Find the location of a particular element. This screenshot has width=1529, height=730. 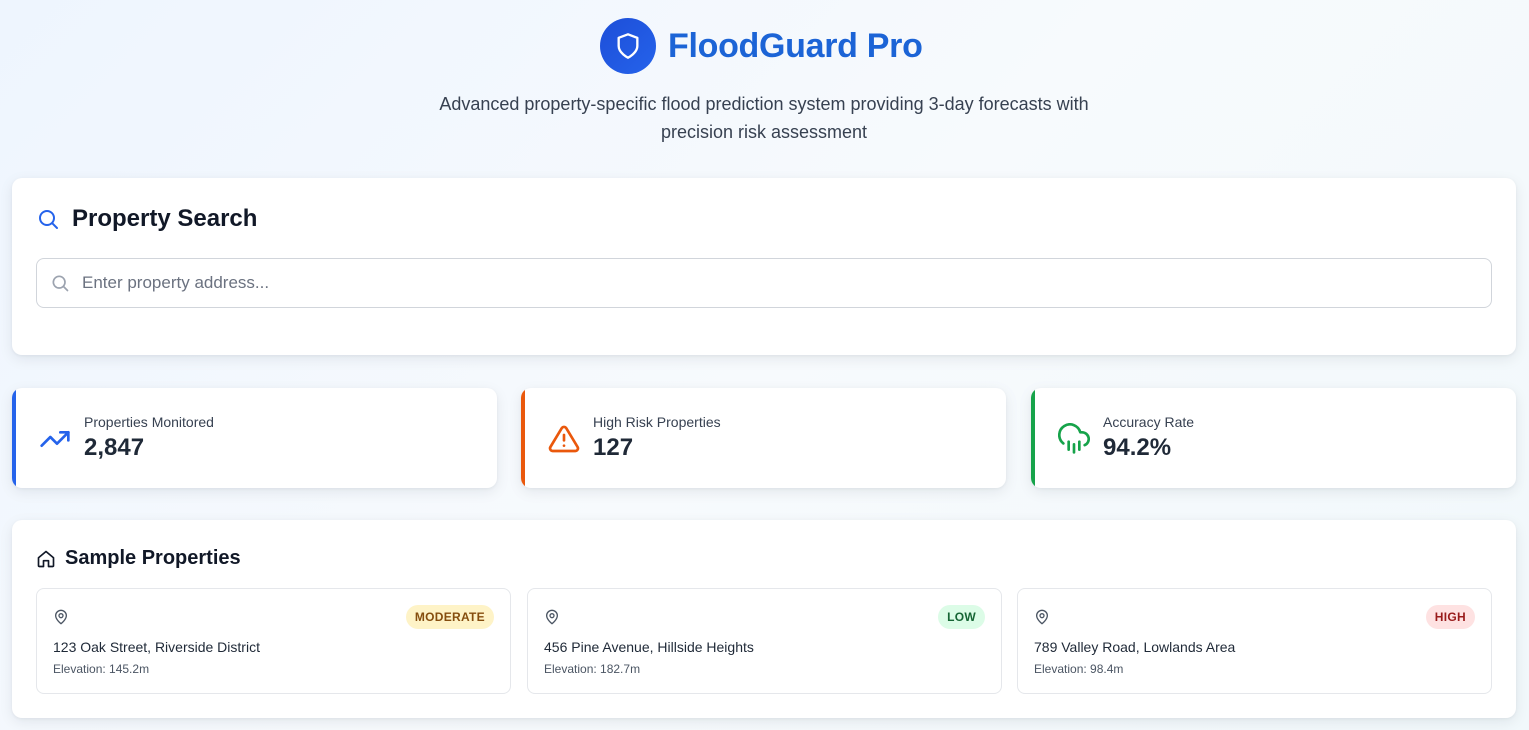

stat-label: Properties Monitored is located at coordinates (149, 422).